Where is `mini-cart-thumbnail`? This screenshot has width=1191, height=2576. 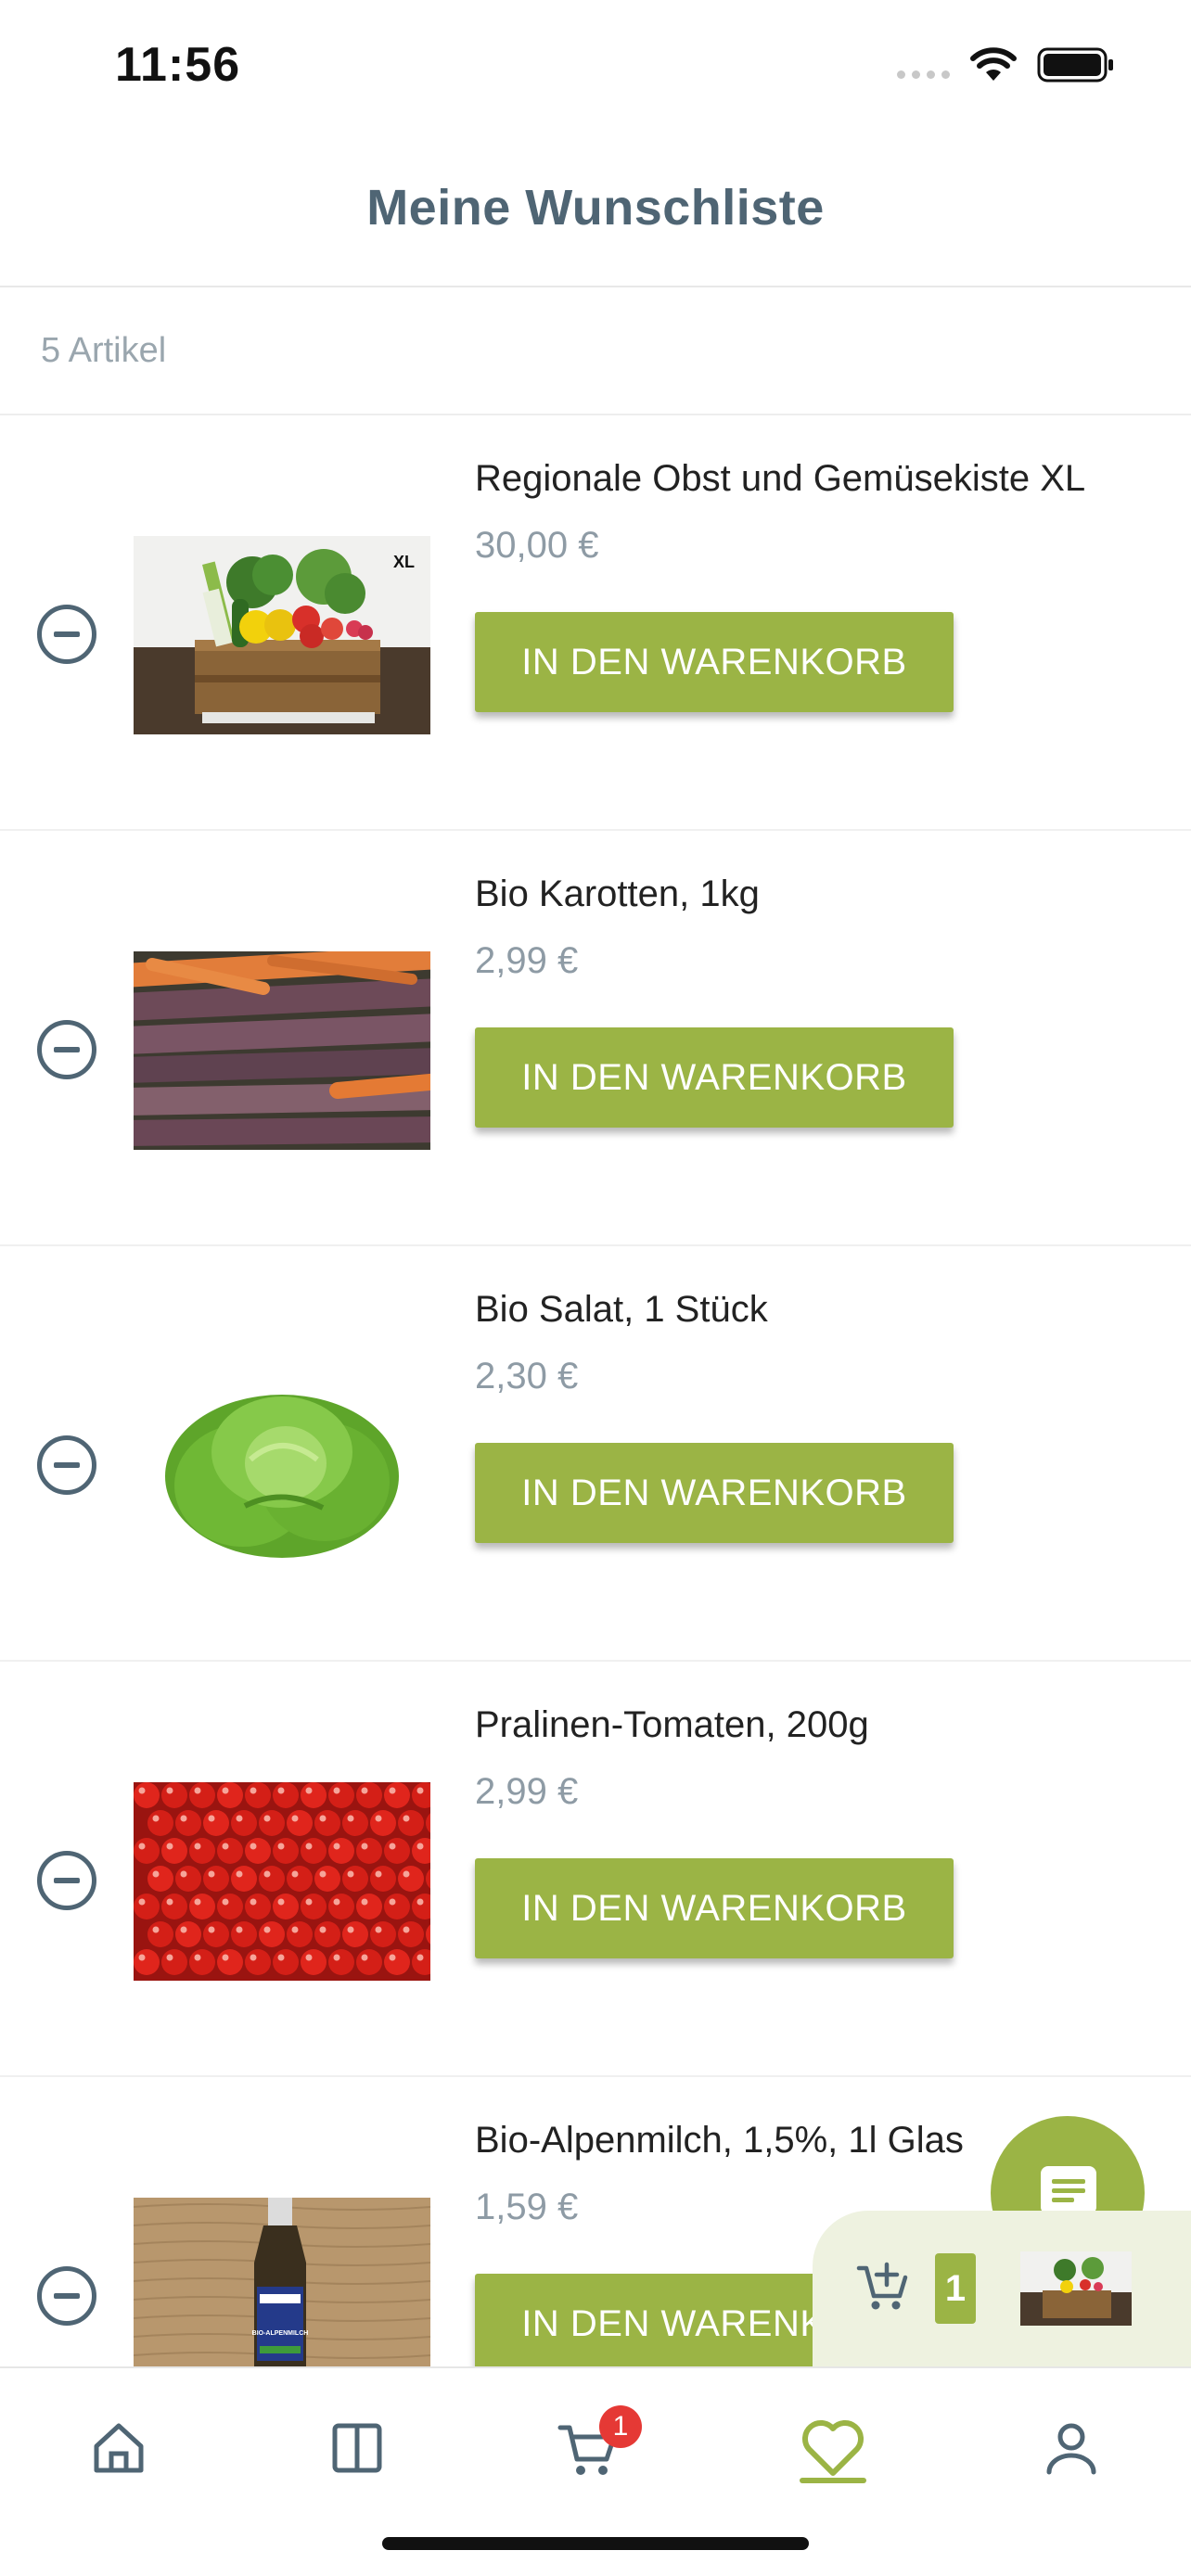 mini-cart-thumbnail is located at coordinates (1076, 2288).